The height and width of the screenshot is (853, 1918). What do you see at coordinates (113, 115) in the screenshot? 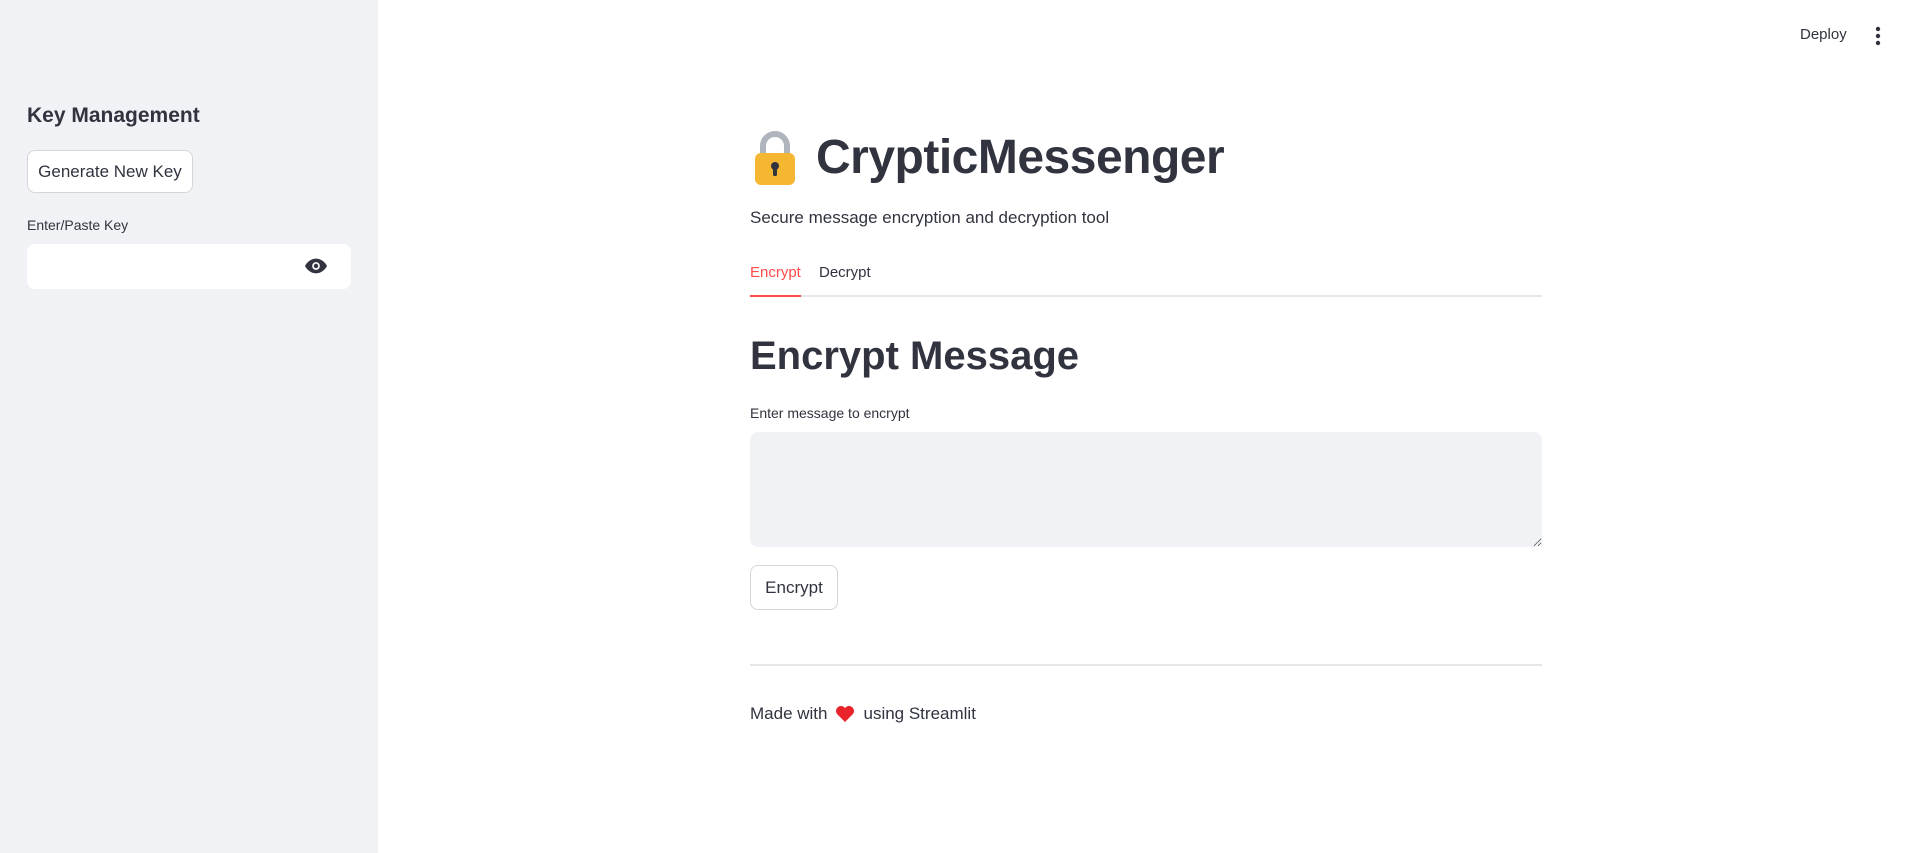
I see `sidebar-title: Key Management` at bounding box center [113, 115].